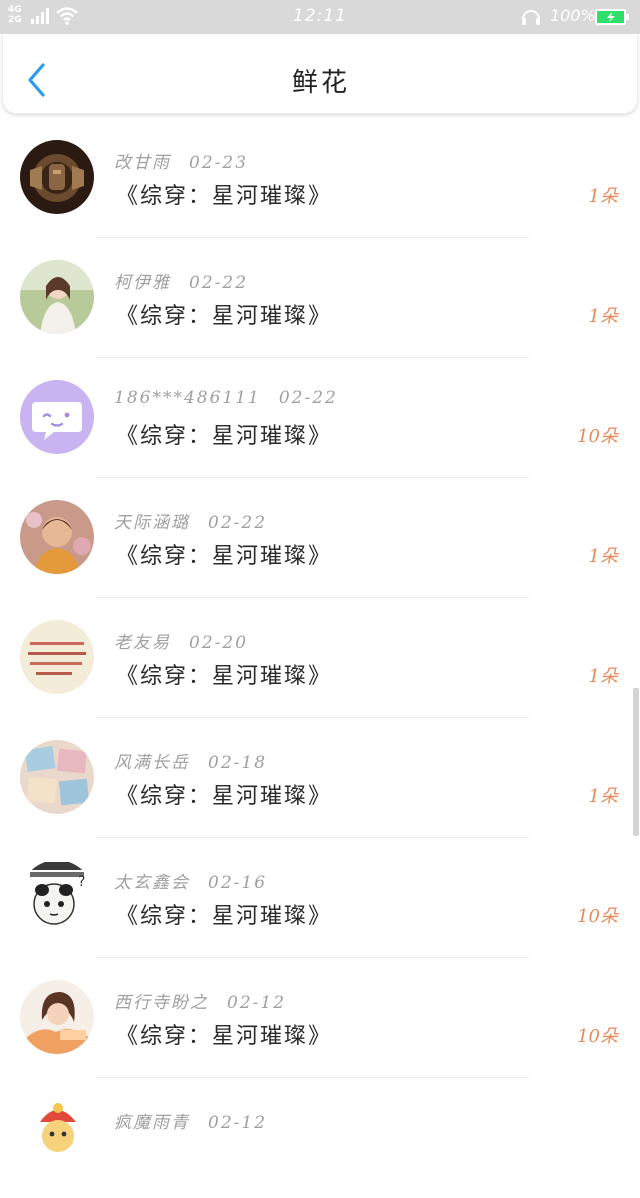 Image resolution: width=640 pixels, height=1198 pixels. I want to click on avatar: ?, so click(57, 897).